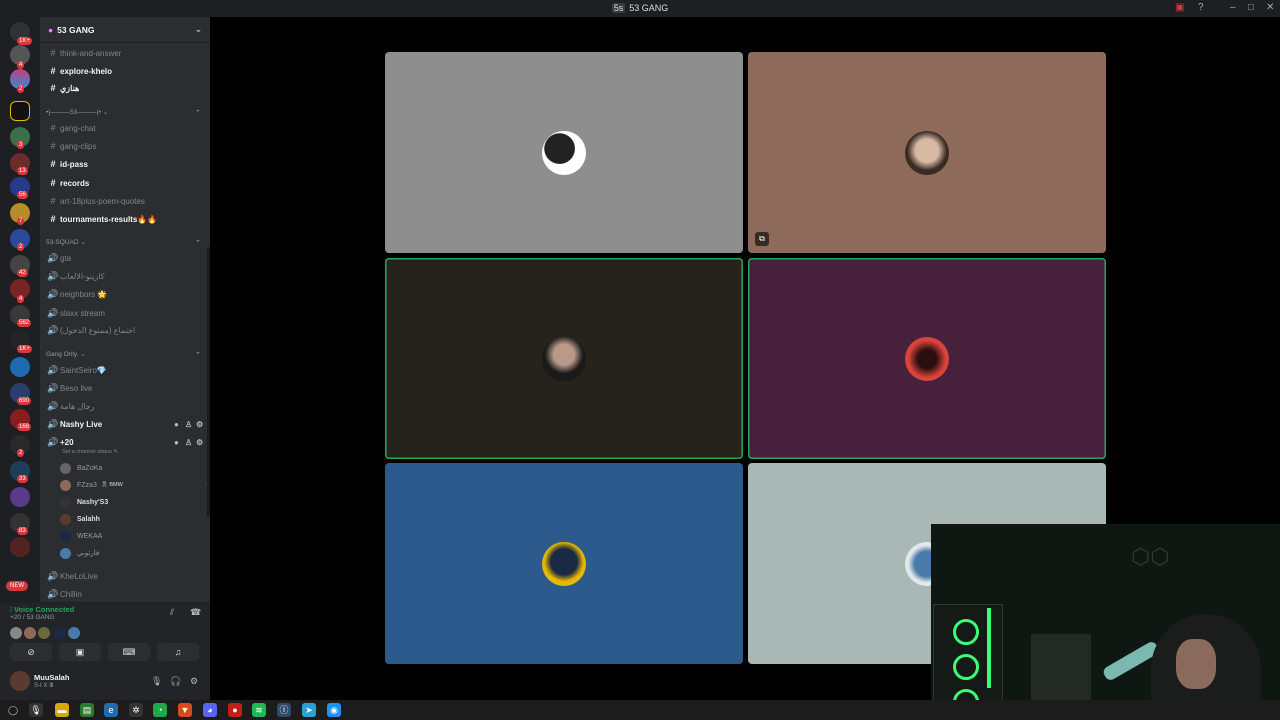  I want to click on channel-think-and-answer: # think-and-answer, so click(126, 53).